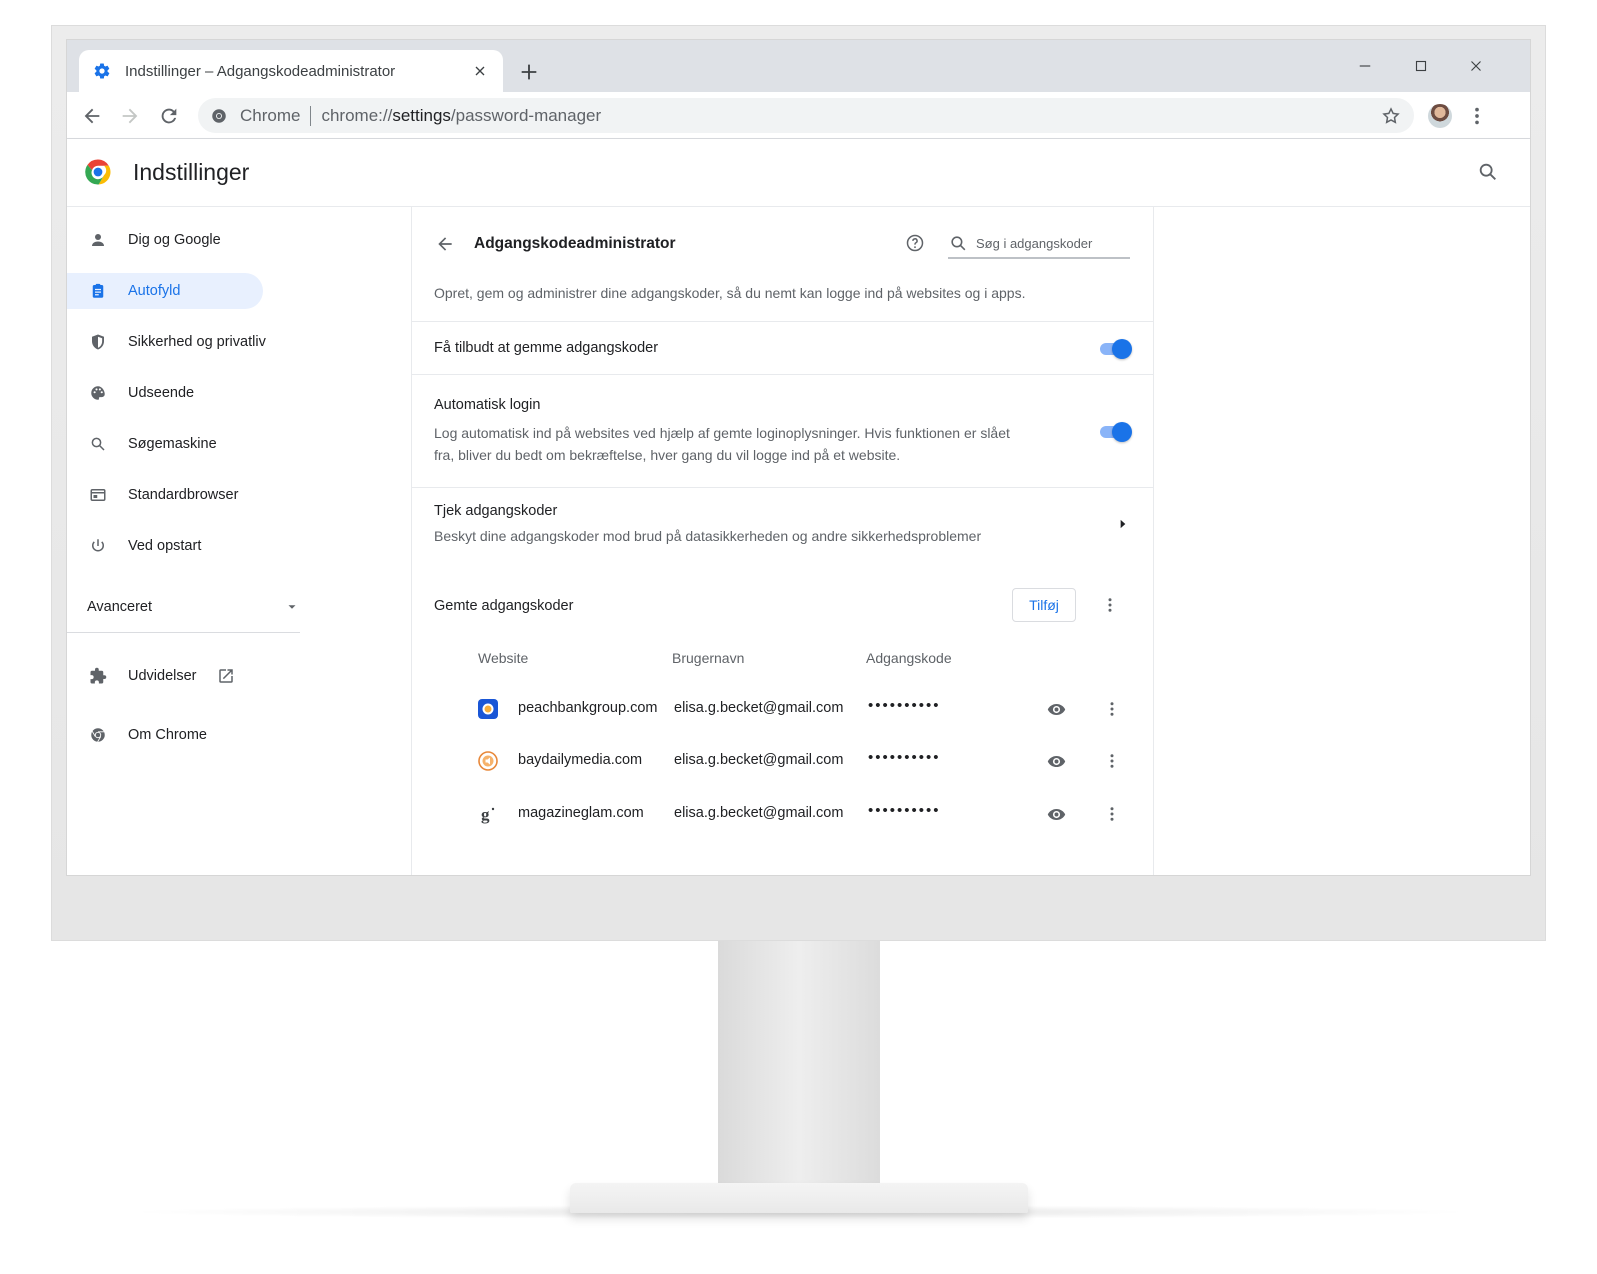 Image resolution: width=1597 pixels, height=1274 pixels. Describe the element at coordinates (165, 735) in the screenshot. I see `sidebar-item-about-chrome: Om Chrome` at that location.